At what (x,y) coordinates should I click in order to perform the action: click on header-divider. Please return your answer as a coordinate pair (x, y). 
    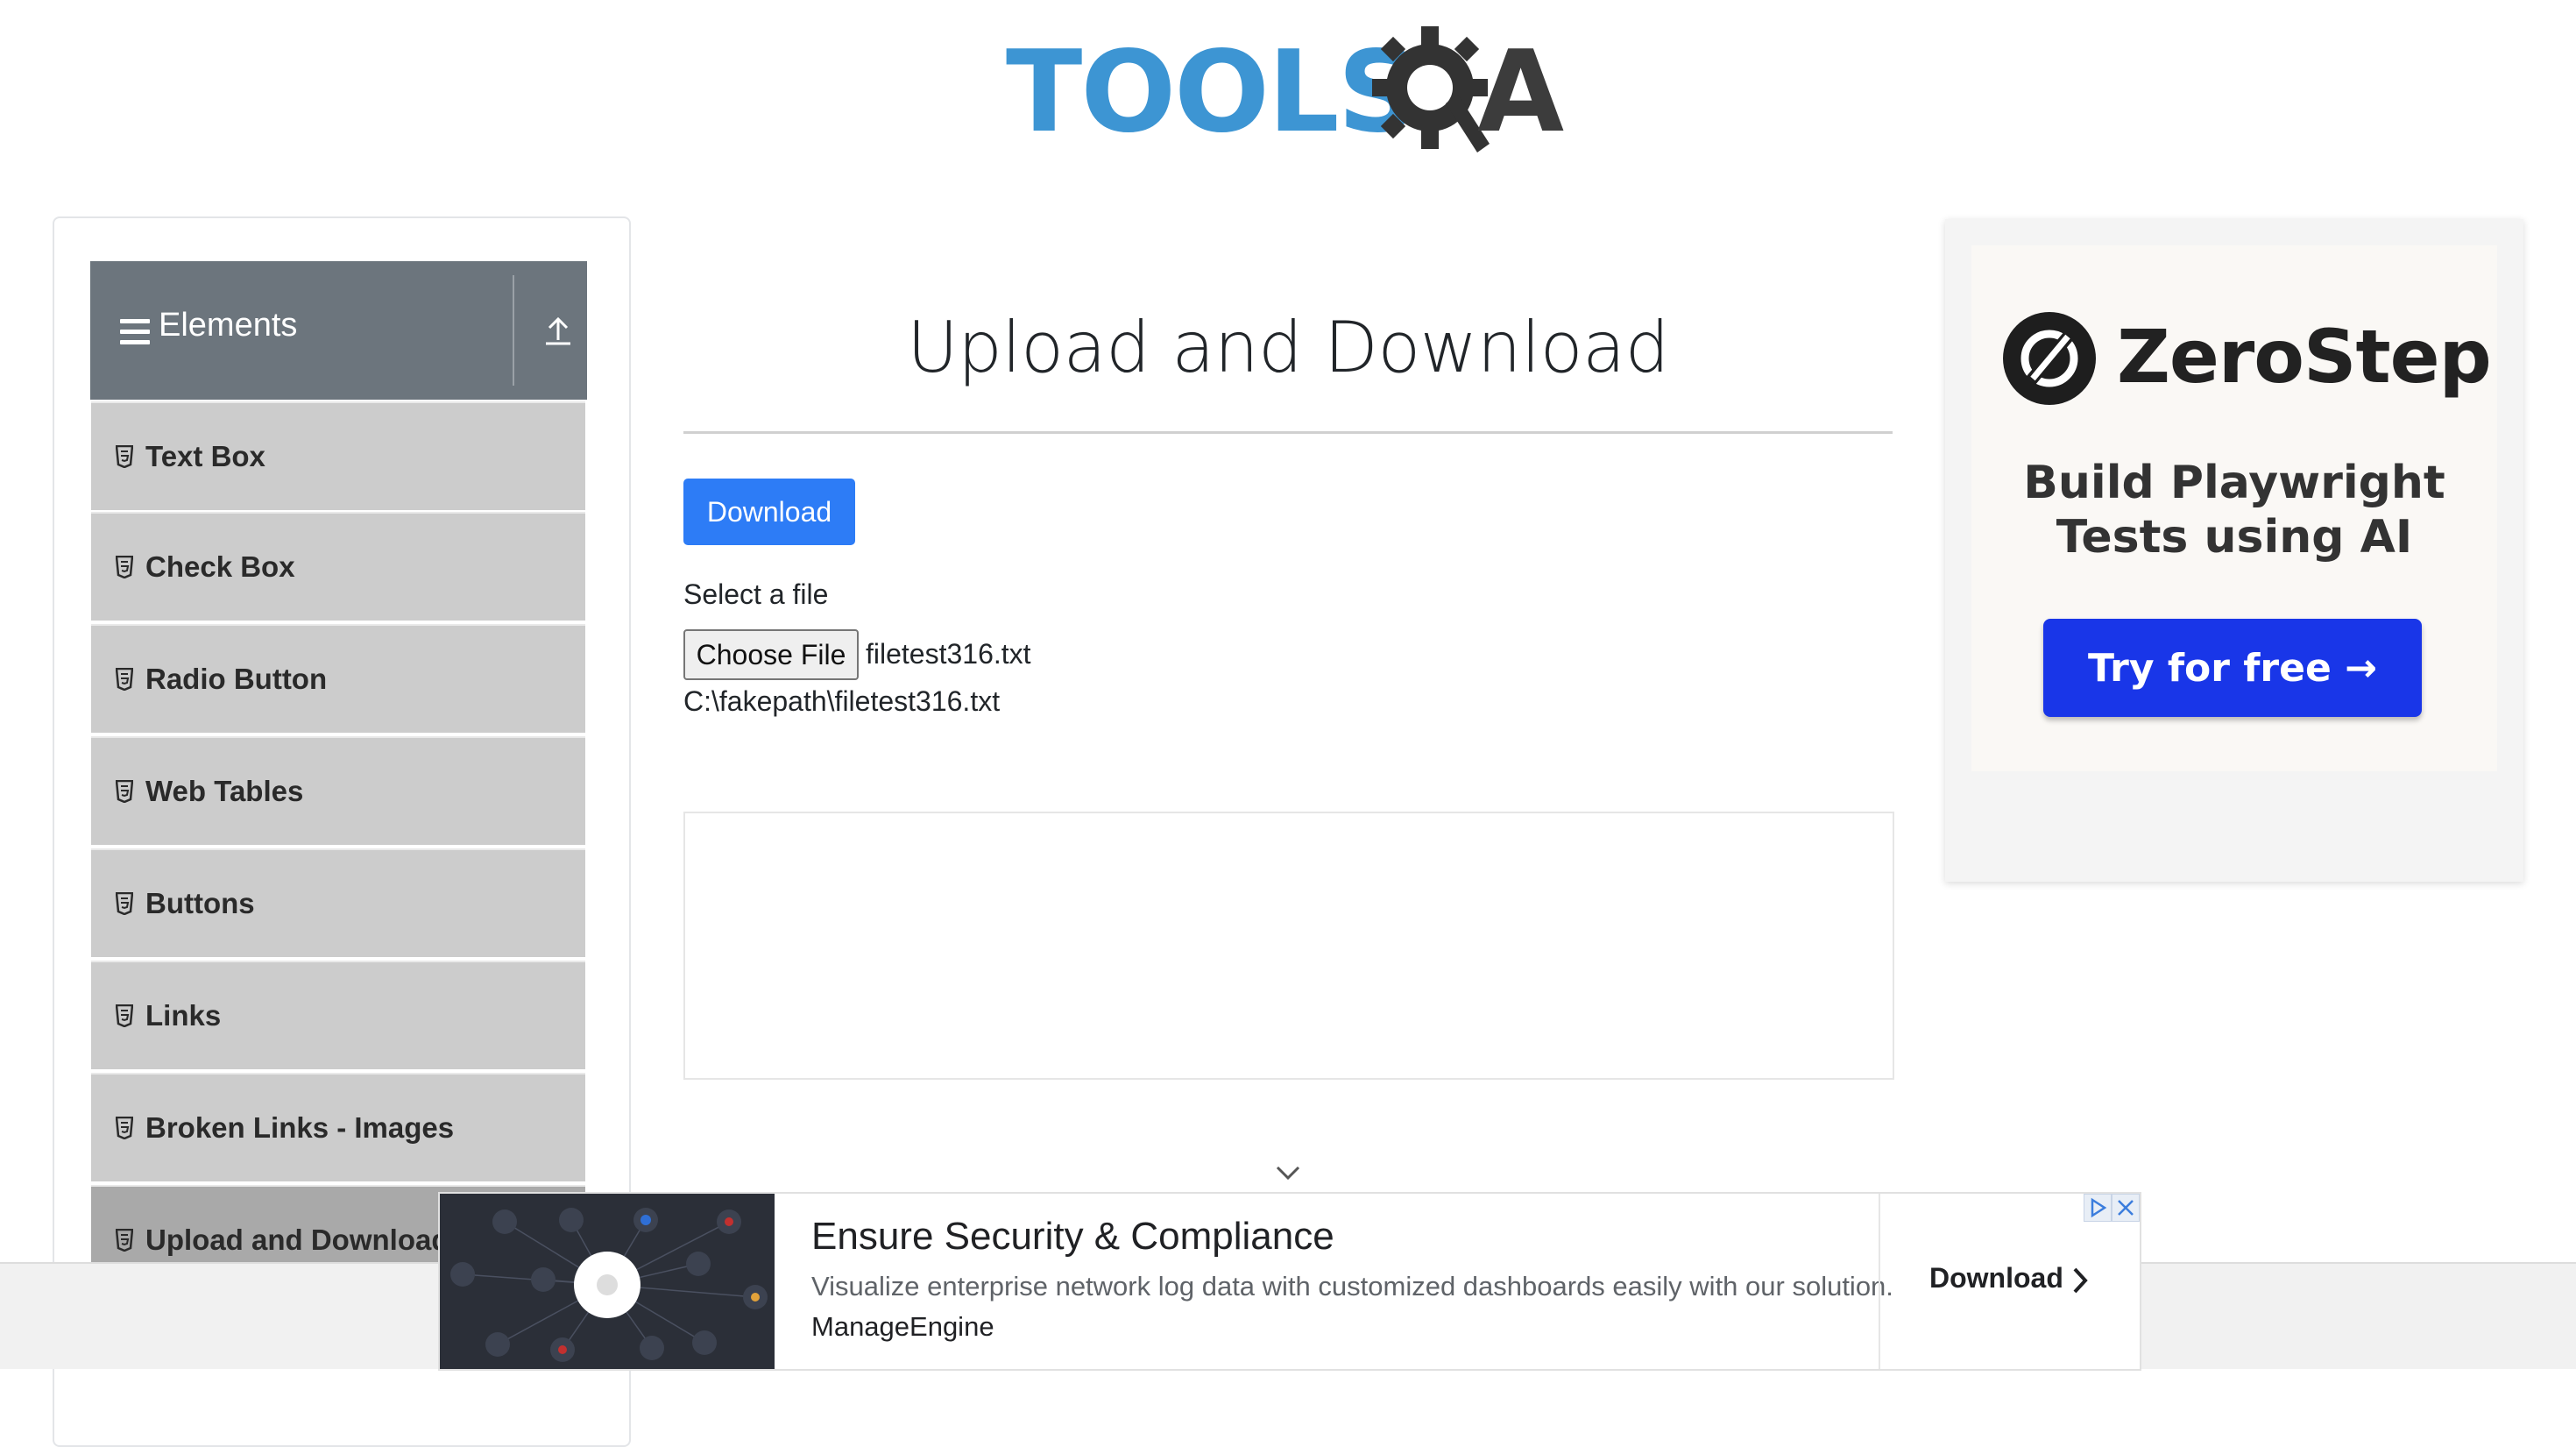
    Looking at the image, I should click on (513, 331).